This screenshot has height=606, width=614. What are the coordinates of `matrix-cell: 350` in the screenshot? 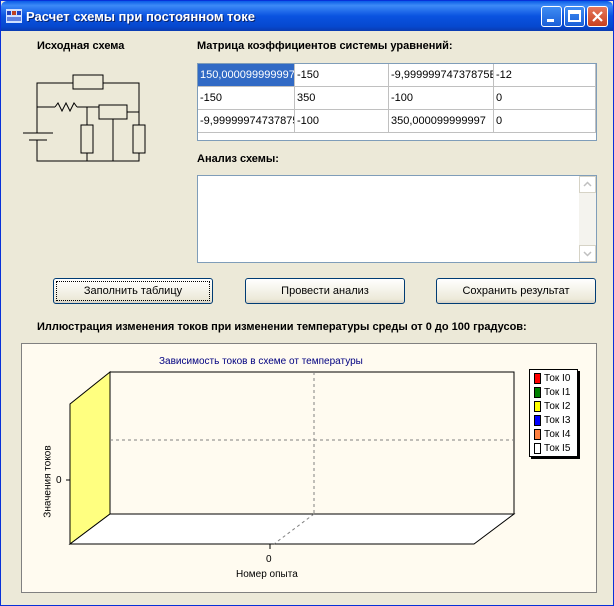 It's located at (342, 98).